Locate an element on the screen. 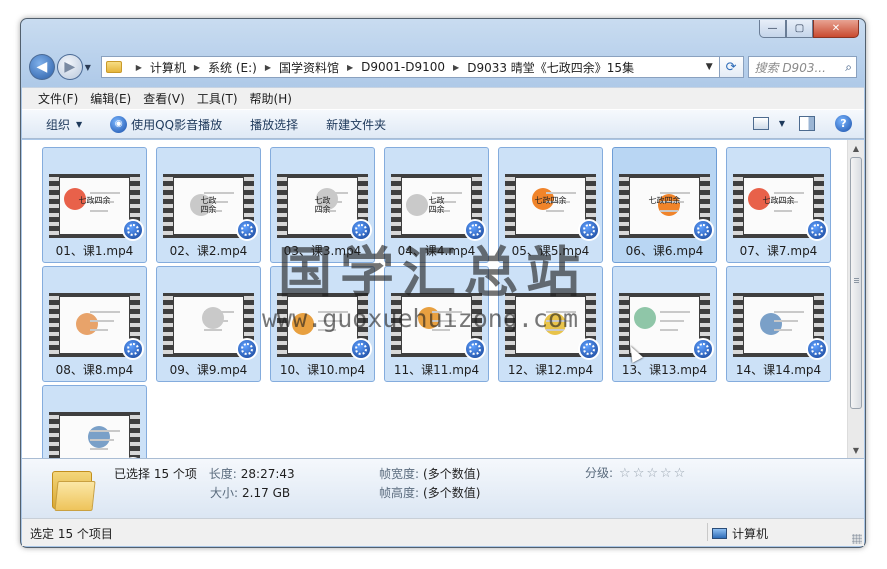 Image resolution: width=887 pixels, height=569 pixels. search-input: 搜索 D903... ⌕ is located at coordinates (802, 67).